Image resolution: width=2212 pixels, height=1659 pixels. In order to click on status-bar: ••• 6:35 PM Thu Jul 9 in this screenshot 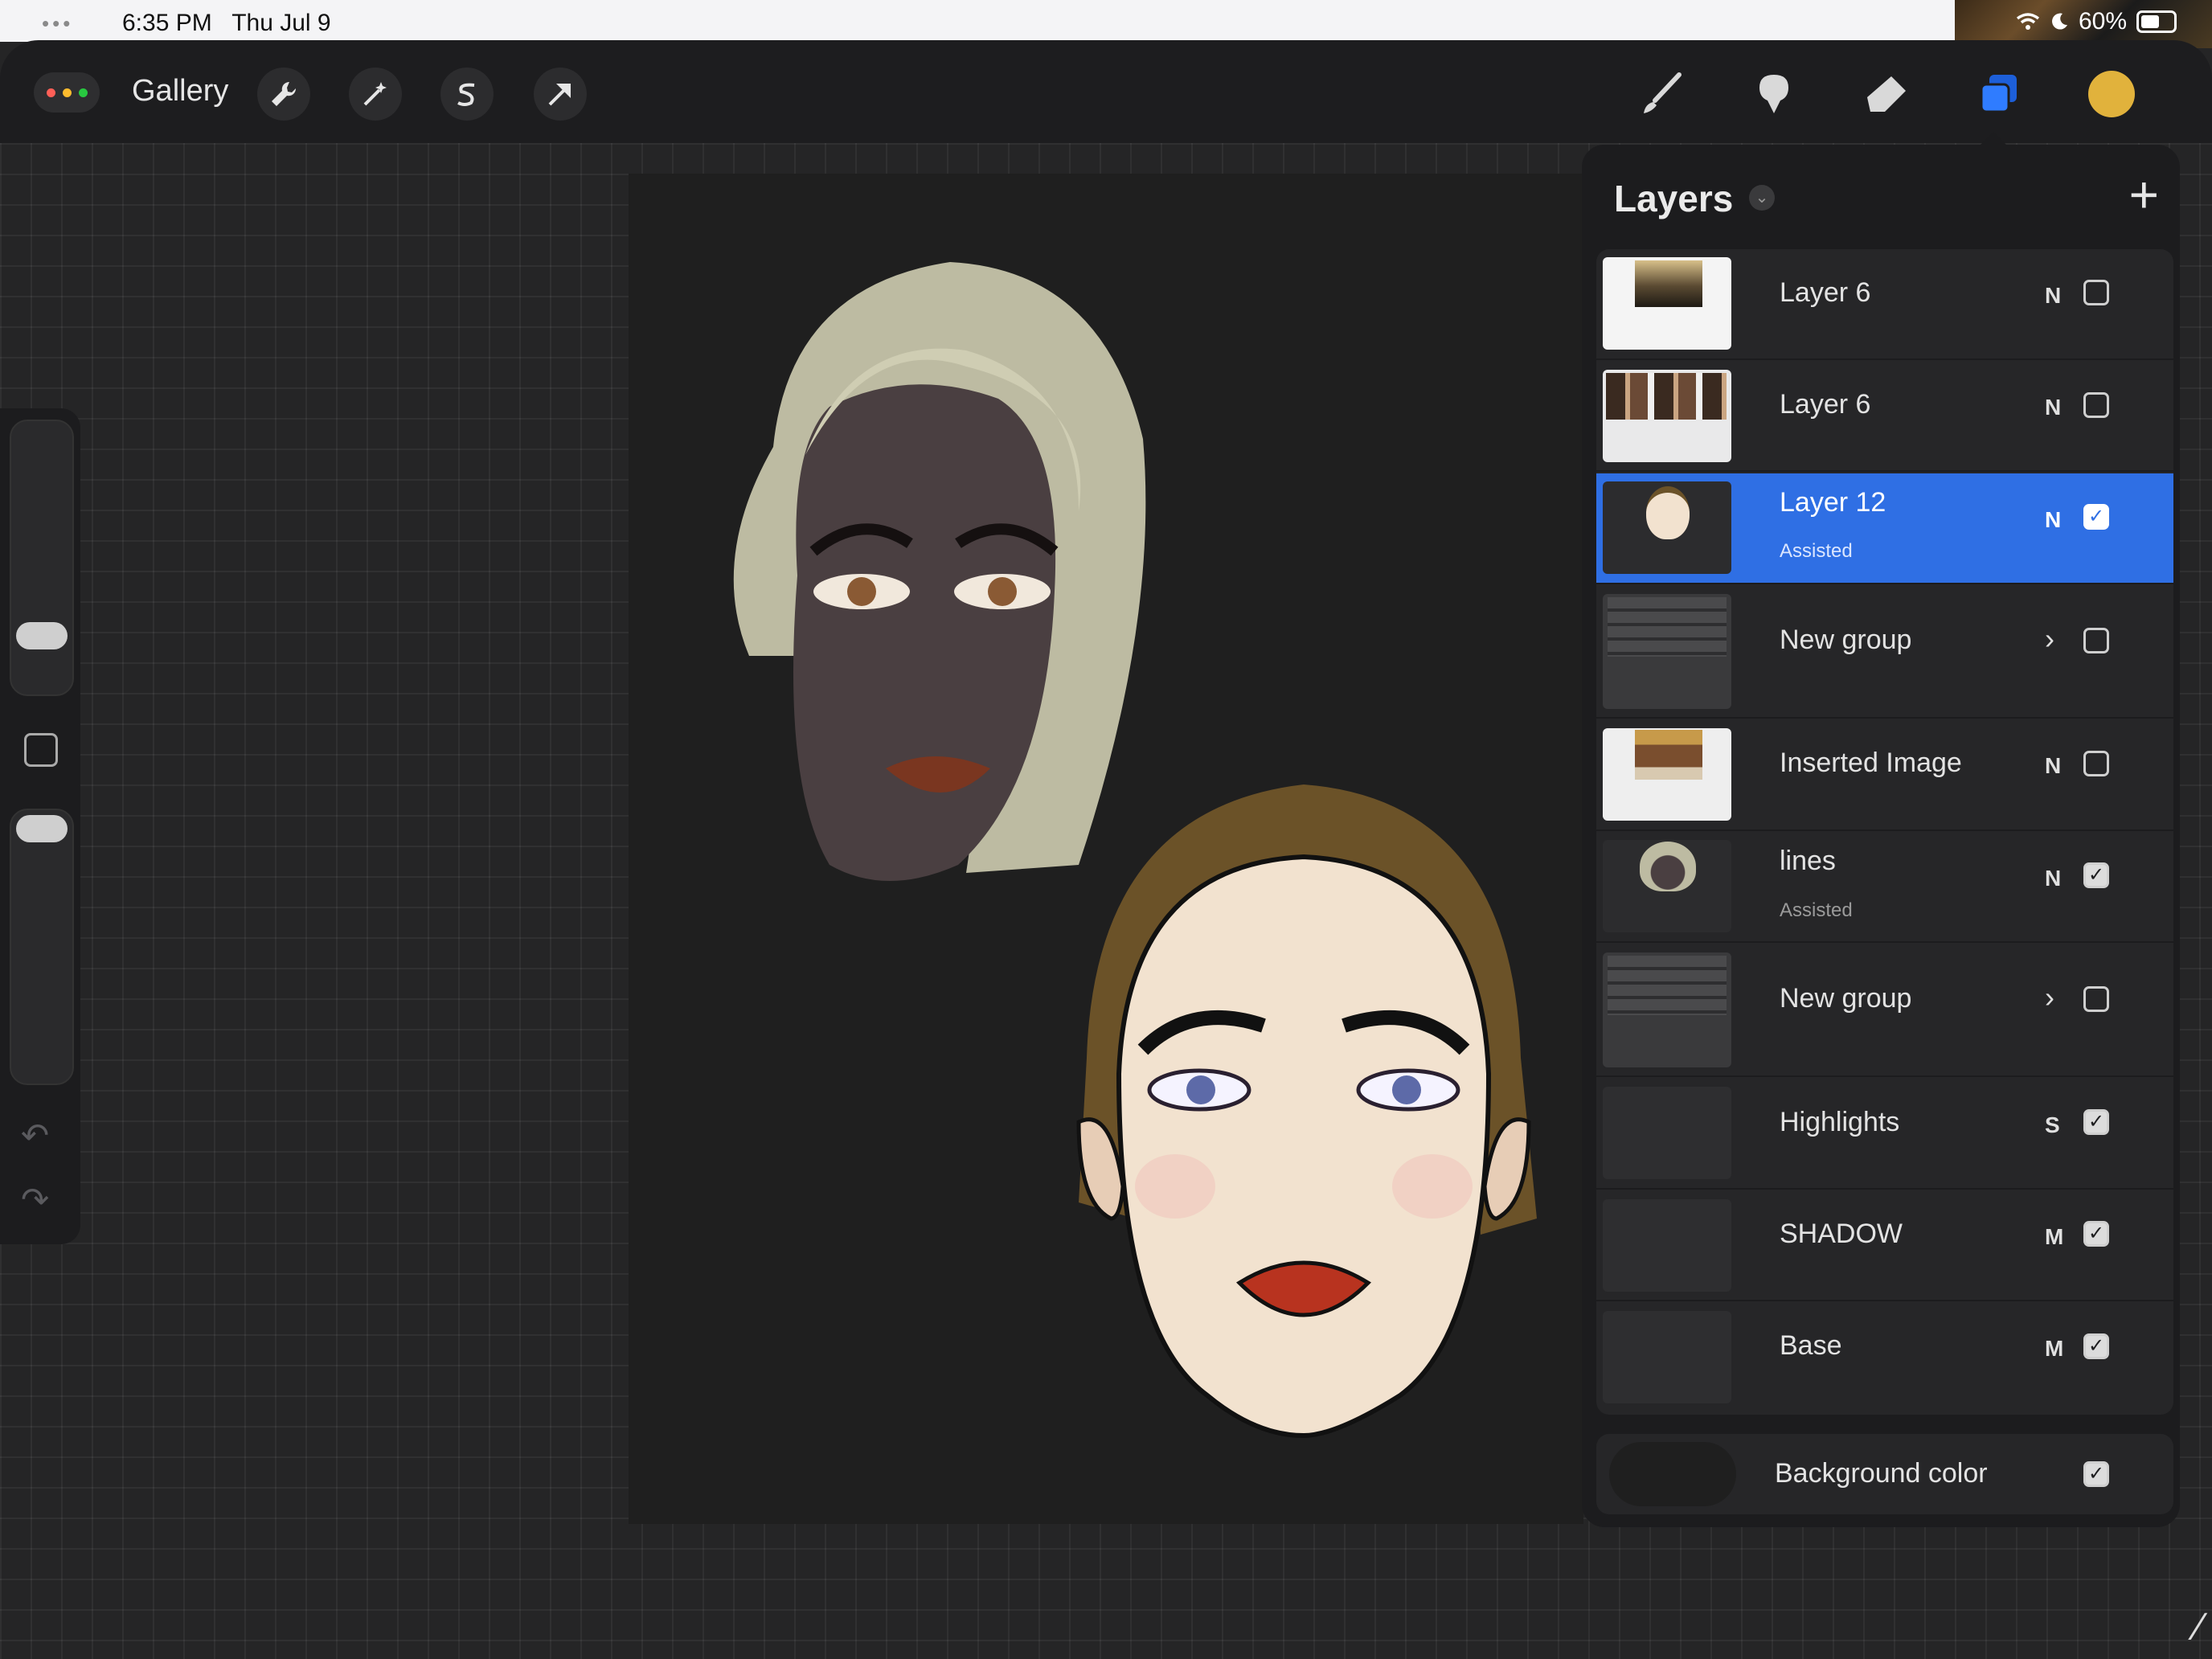, I will do `click(1106, 21)`.